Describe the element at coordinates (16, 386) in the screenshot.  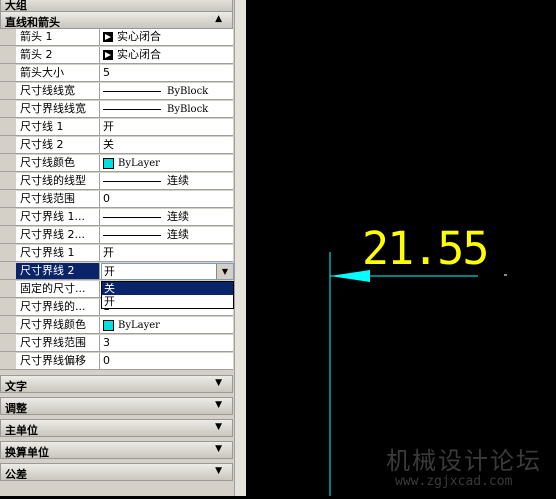
I see `section-label: 文字` at that location.